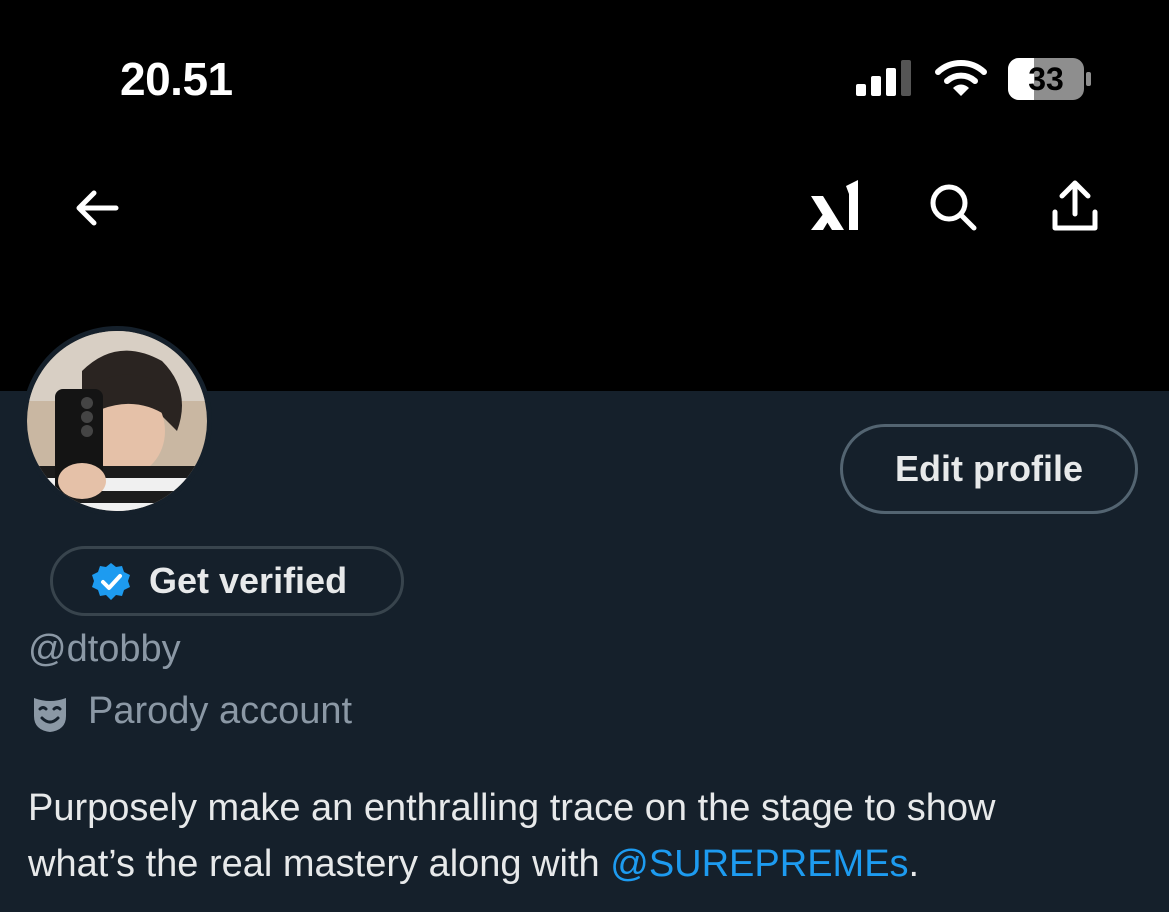  I want to click on battery-level: 33, so click(1046, 79).